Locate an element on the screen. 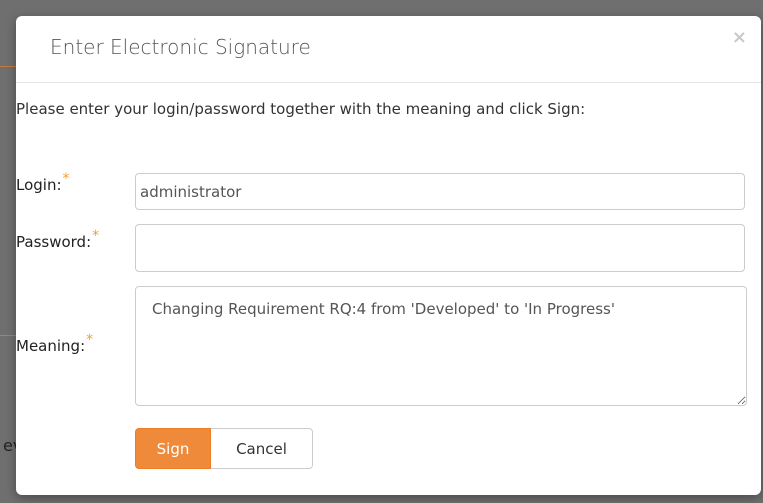  password-label: Password:* is located at coordinates (57, 239).